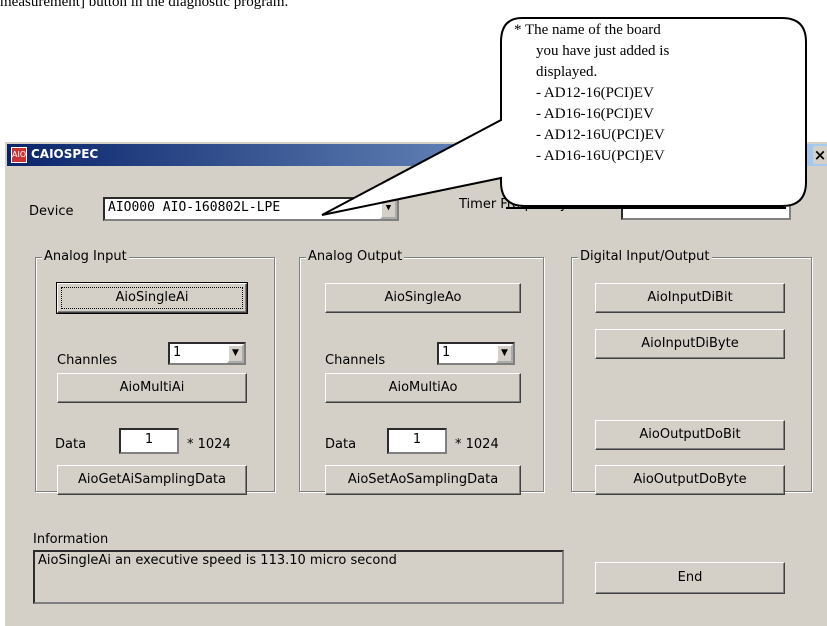 Image resolution: width=827 pixels, height=626 pixels. What do you see at coordinates (595, 93) in the screenshot?
I see `board-name: - AD12-16(PCI)EV` at bounding box center [595, 93].